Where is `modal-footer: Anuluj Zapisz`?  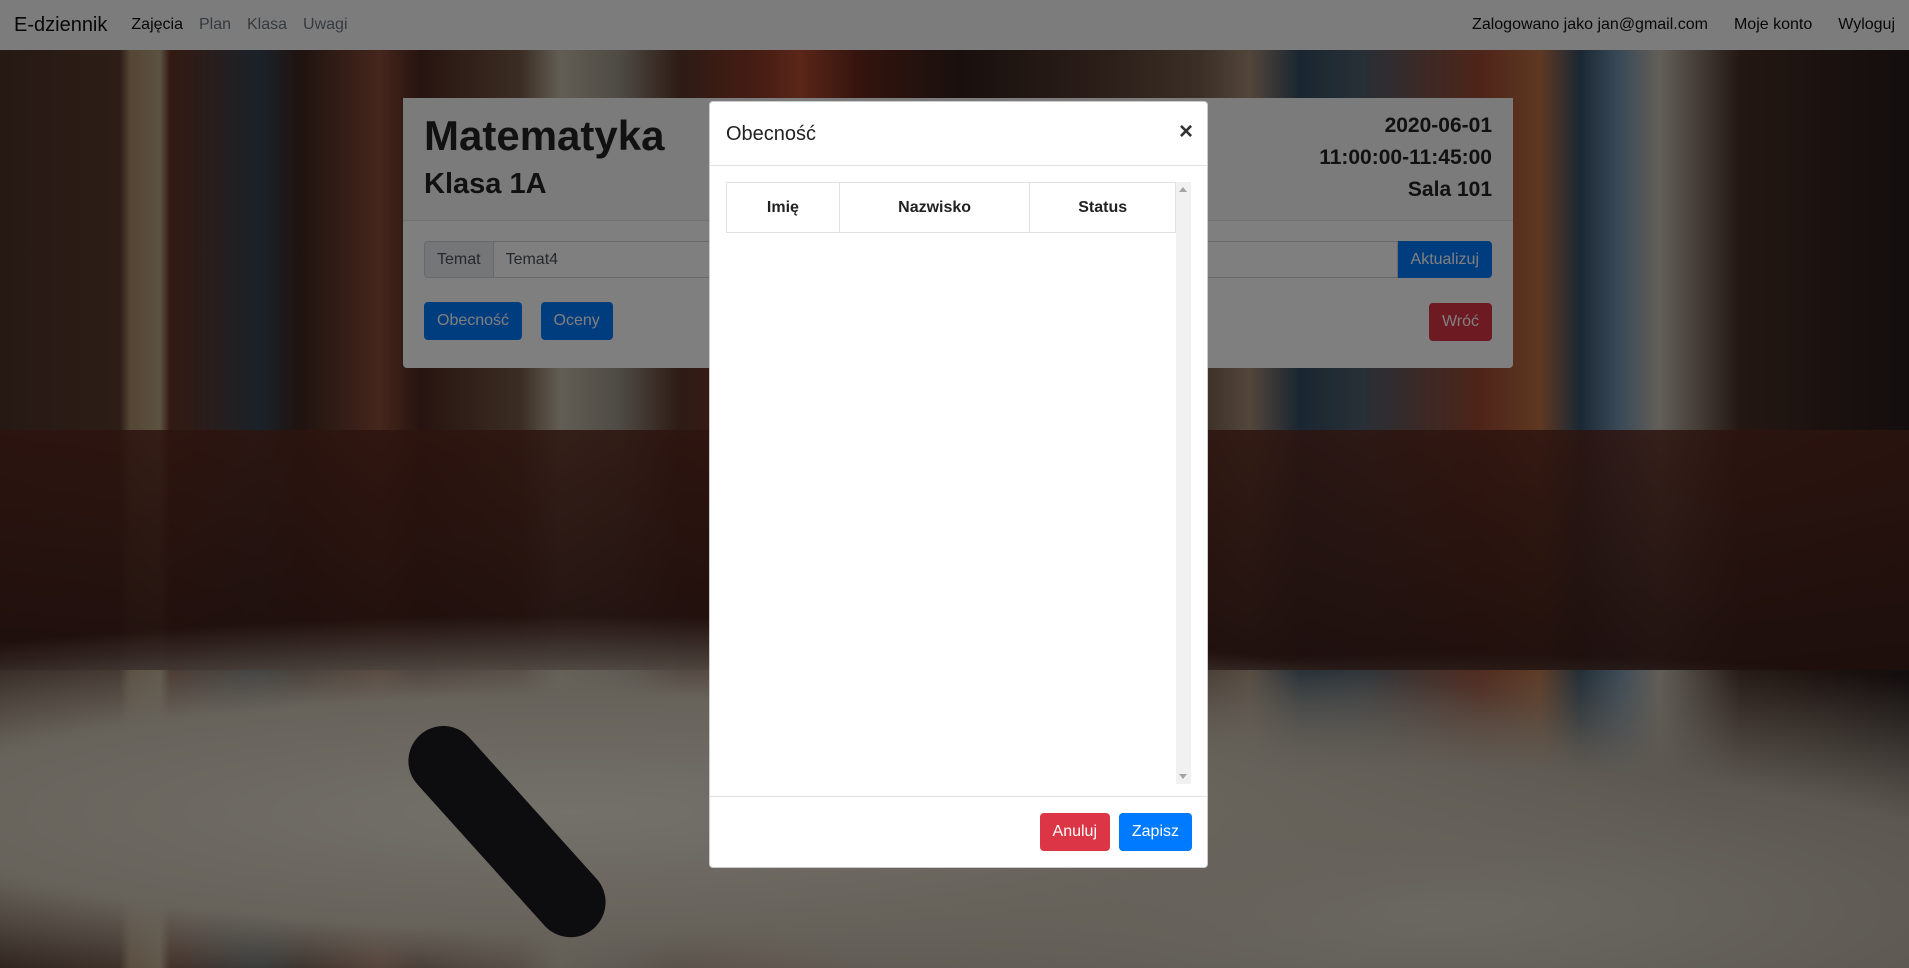 modal-footer: Anuluj Zapisz is located at coordinates (958, 831).